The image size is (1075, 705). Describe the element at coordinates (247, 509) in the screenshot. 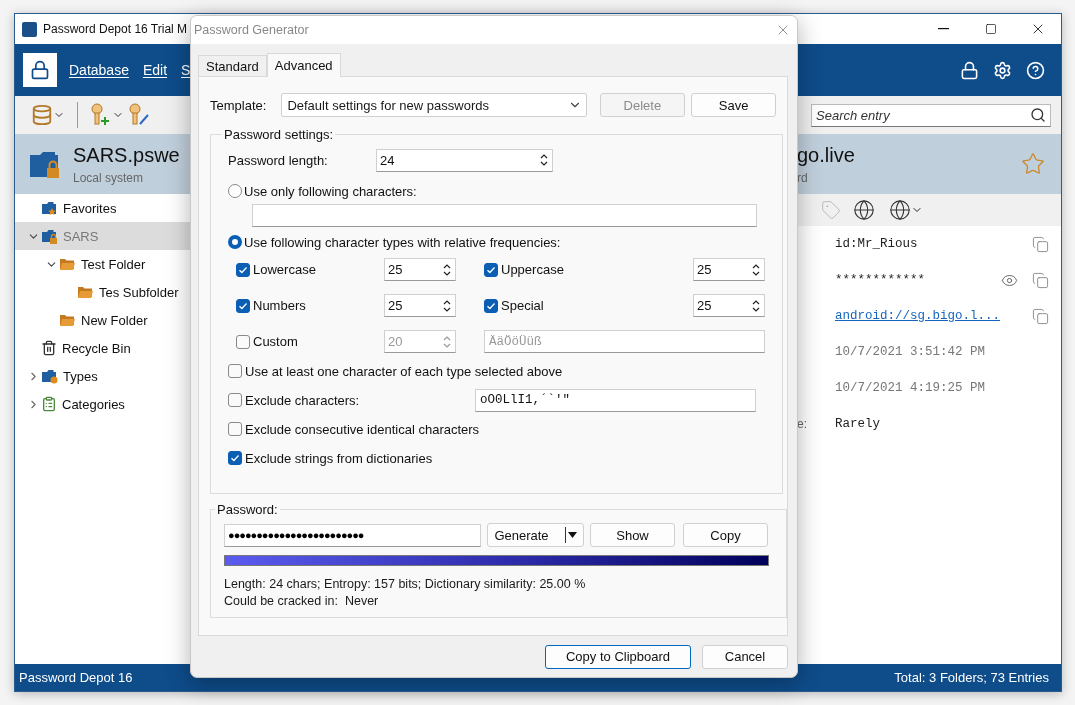

I see `group-title: Password:` at that location.